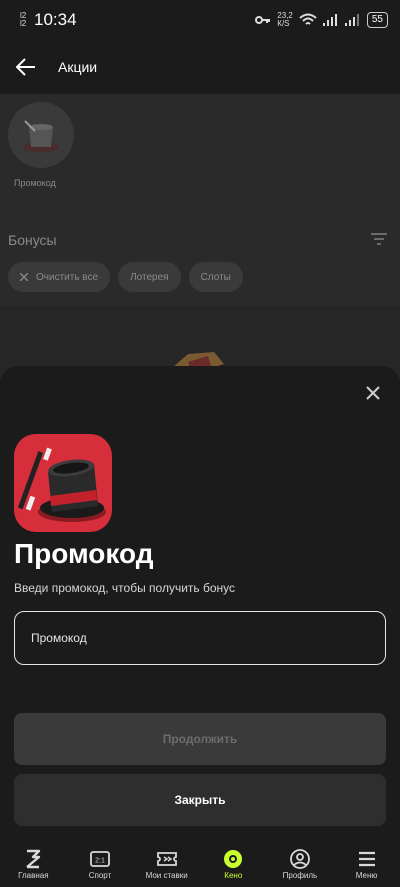 The image size is (400, 887). I want to click on chip-label: Очистить все, so click(67, 277).